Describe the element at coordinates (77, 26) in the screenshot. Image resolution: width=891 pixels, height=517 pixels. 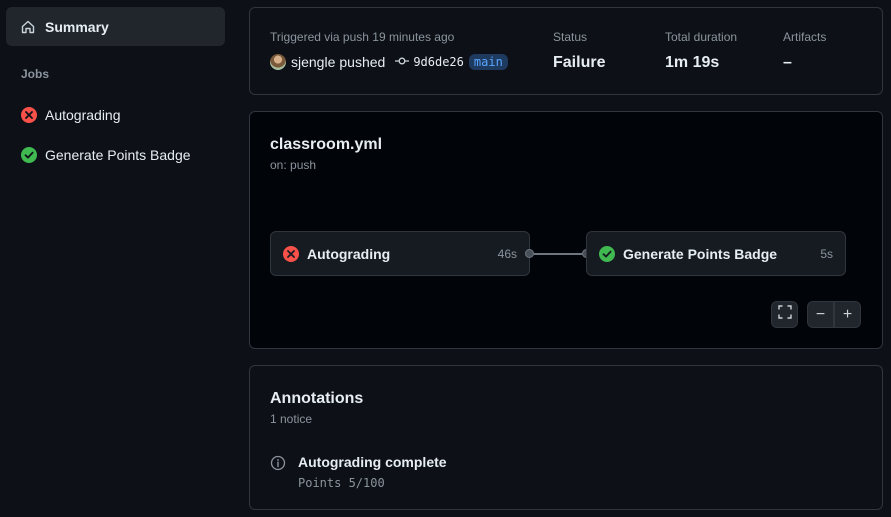
I see `sidebar-item-label: Summary` at that location.